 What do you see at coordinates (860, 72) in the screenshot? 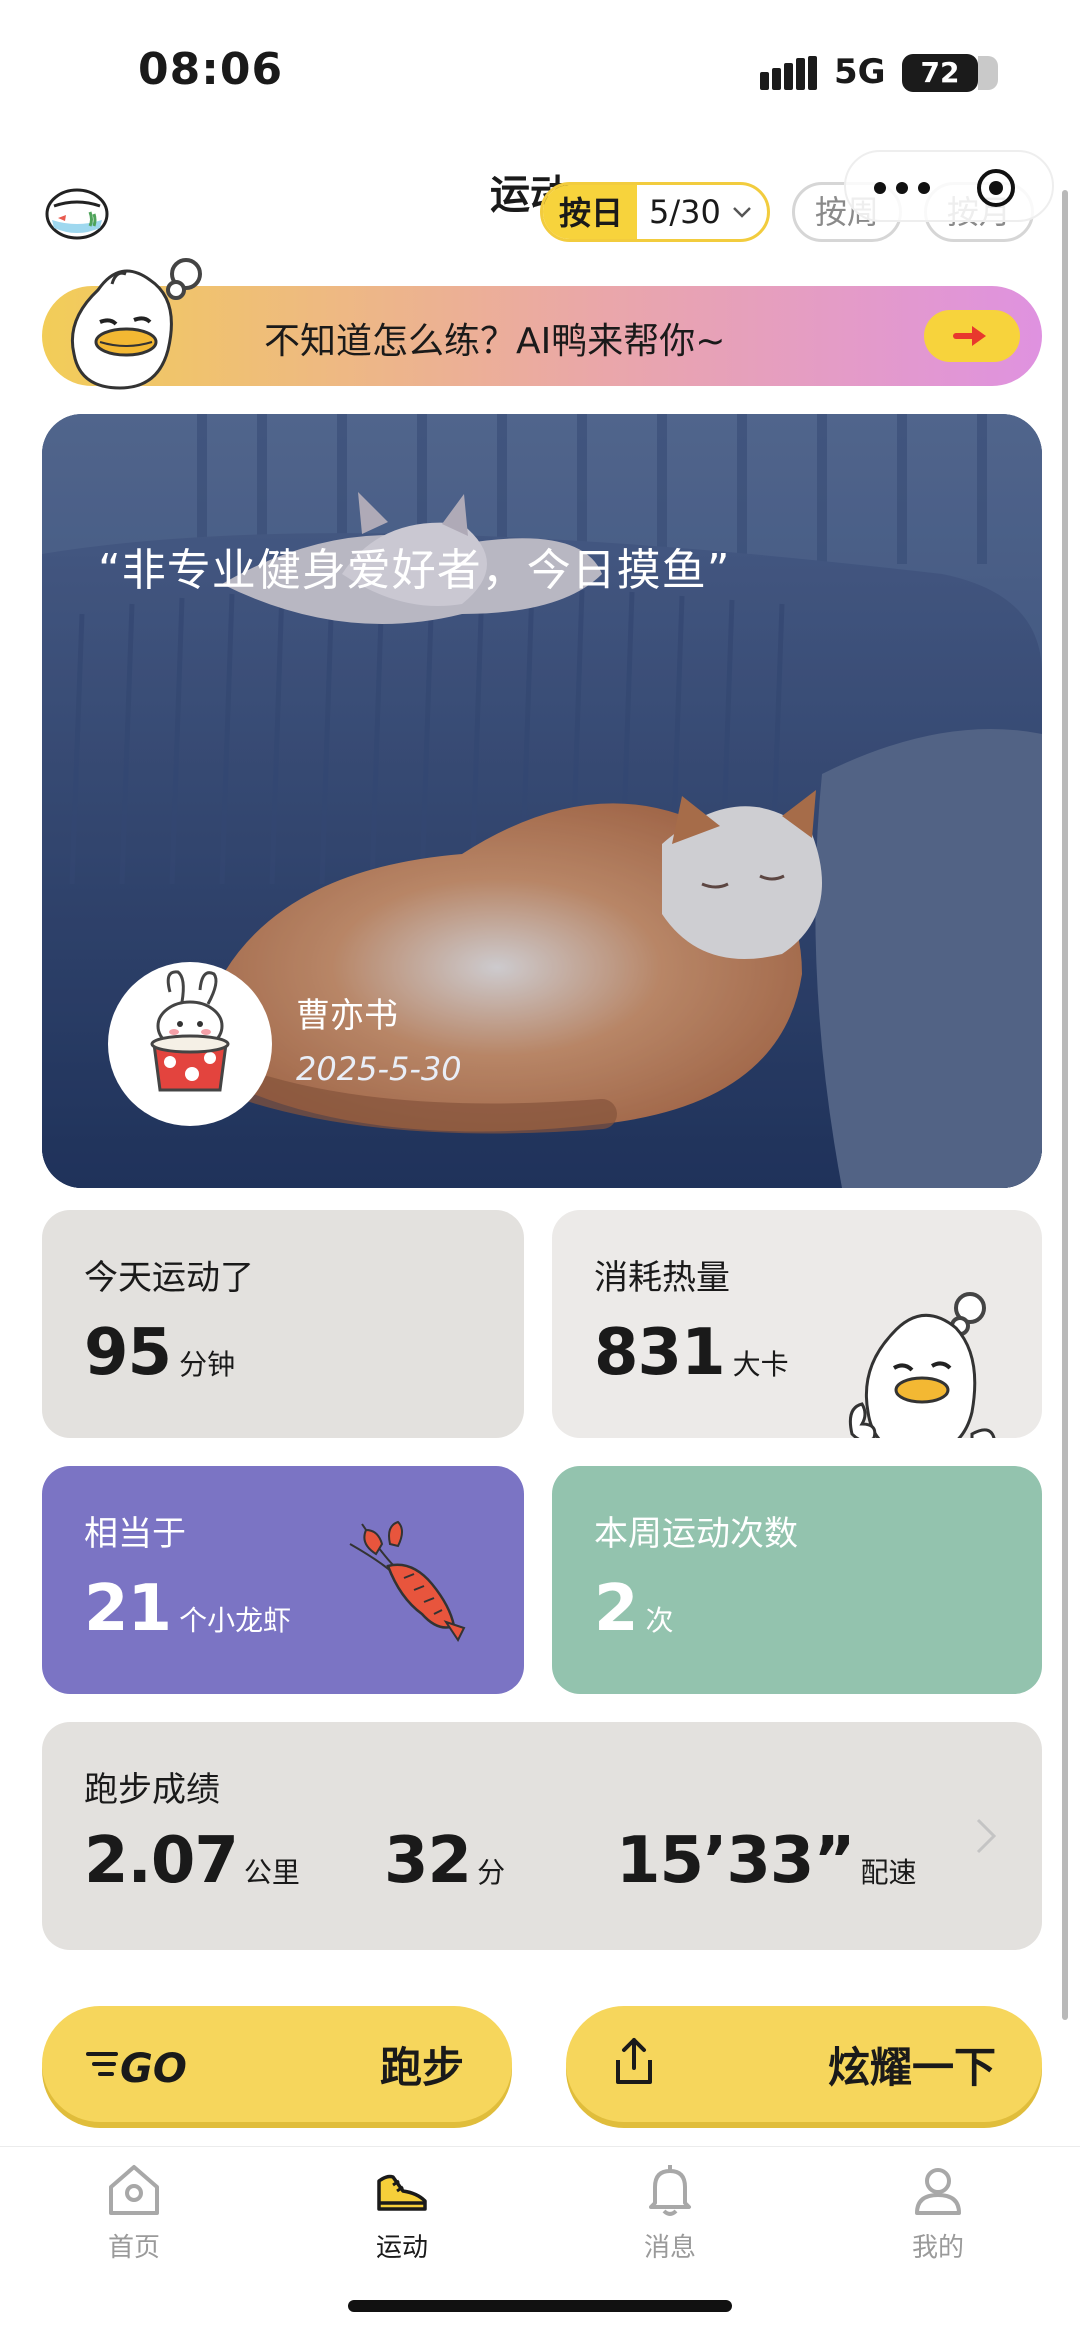
I see `network-type: 5G` at bounding box center [860, 72].